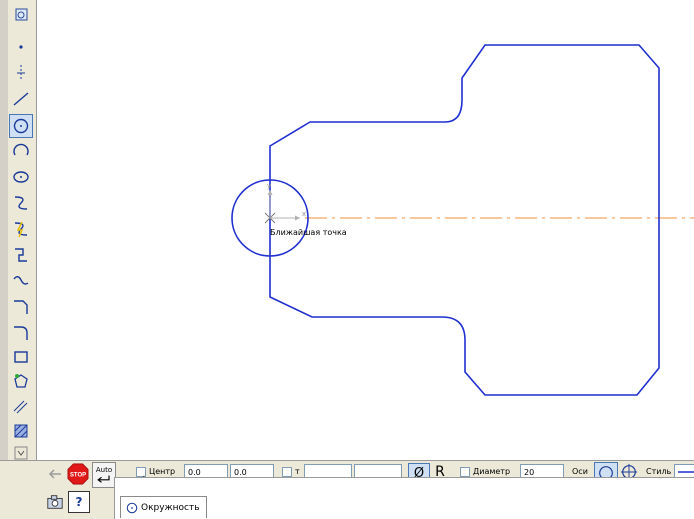 This screenshot has width=694, height=519. Describe the element at coordinates (21, 47) in the screenshot. I see `point-icon` at that location.